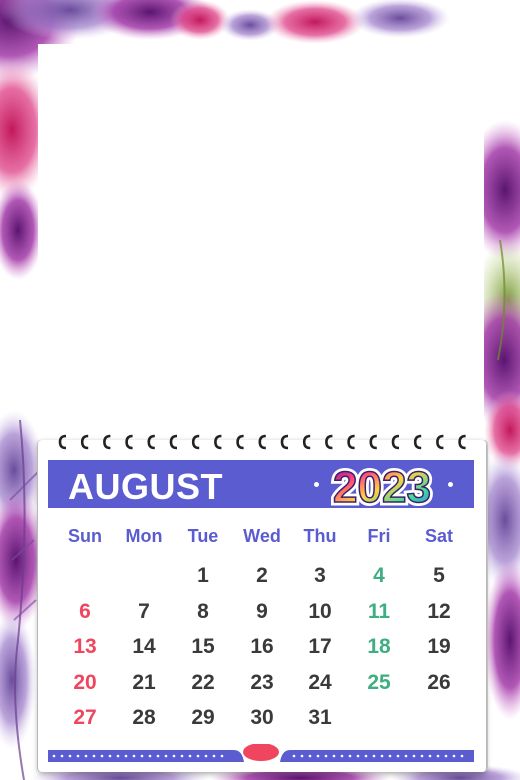 This screenshot has height=780, width=520. What do you see at coordinates (439, 646) in the screenshot?
I see `day-cell: 19` at bounding box center [439, 646].